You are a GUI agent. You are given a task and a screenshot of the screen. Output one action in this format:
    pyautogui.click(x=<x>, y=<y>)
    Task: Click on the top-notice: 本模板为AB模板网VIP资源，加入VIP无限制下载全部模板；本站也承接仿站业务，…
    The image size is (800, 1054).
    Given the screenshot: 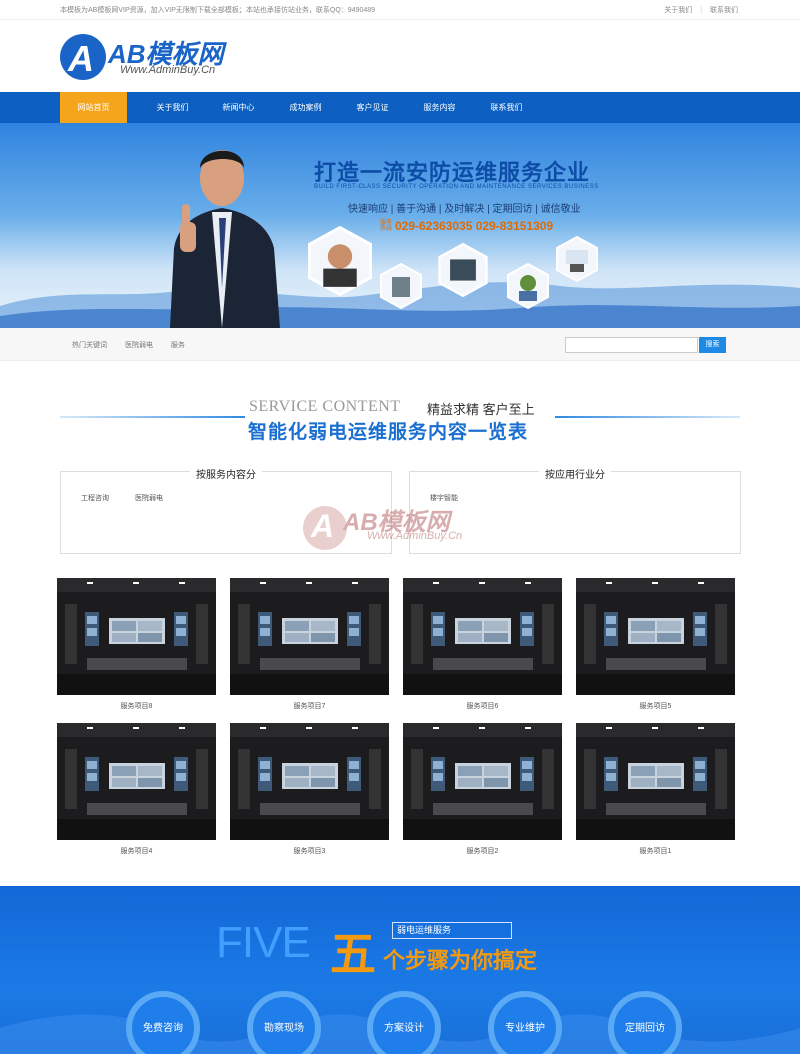 What is the action you would take?
    pyautogui.click(x=218, y=10)
    